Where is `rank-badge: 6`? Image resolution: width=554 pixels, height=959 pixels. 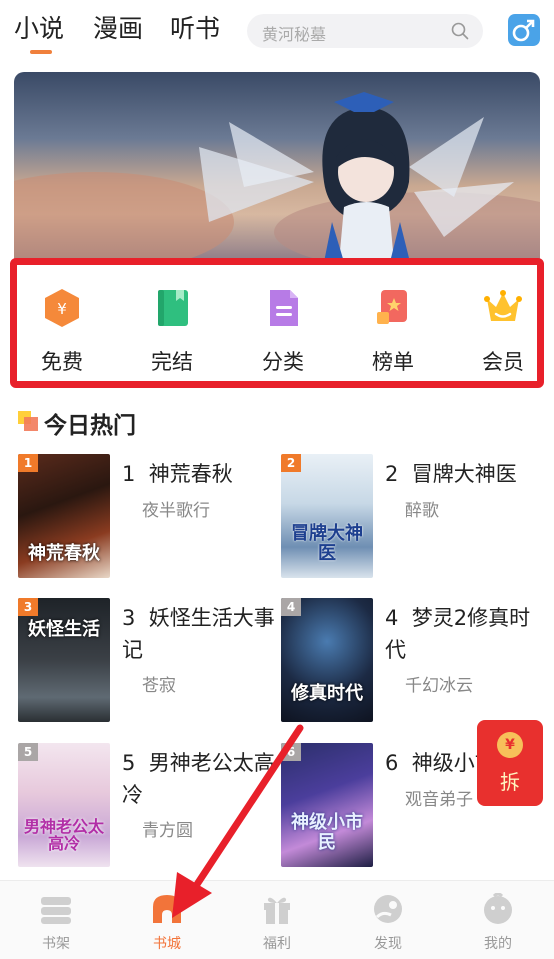
rank-badge: 6 is located at coordinates (291, 752).